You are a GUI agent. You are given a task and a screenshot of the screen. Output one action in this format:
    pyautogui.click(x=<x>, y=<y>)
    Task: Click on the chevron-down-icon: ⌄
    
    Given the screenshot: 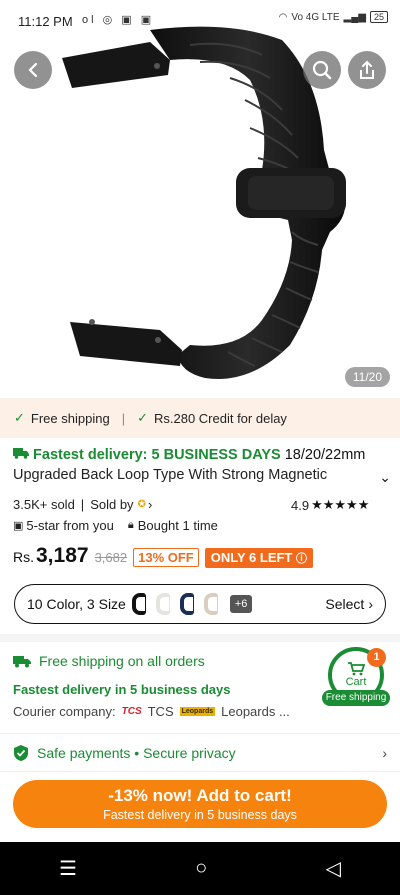 What is the action you would take?
    pyautogui.click(x=385, y=477)
    